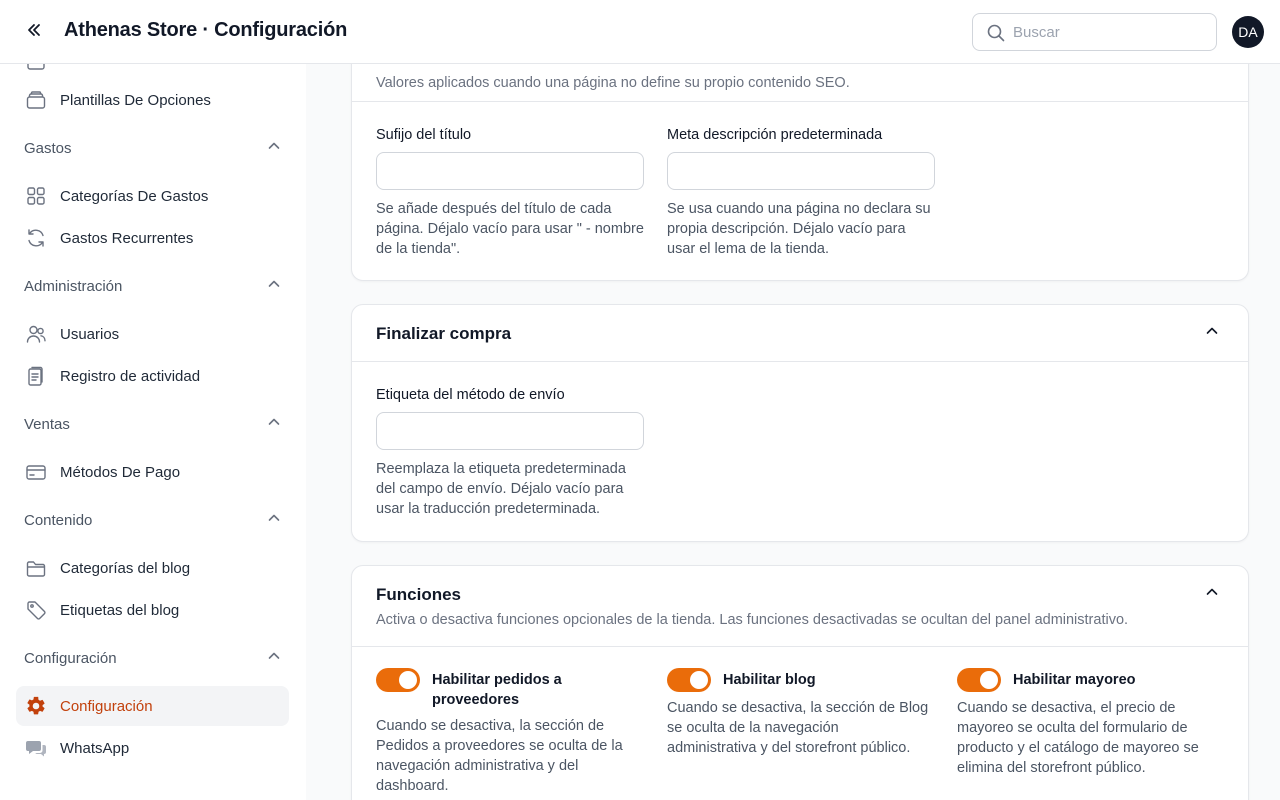 The width and height of the screenshot is (1280, 800). What do you see at coordinates (58, 520) in the screenshot?
I see `sidebar-group-label: Contenido` at bounding box center [58, 520].